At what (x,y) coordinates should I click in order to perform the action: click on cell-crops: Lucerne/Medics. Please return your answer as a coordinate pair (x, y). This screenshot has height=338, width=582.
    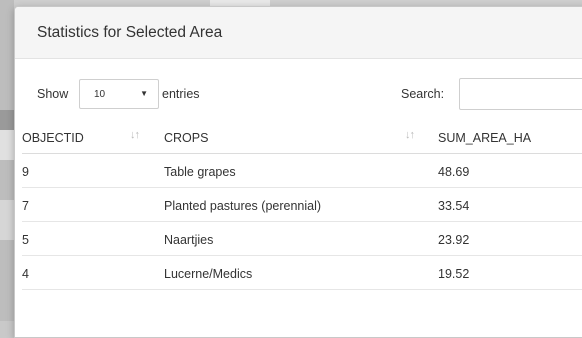
    Looking at the image, I should click on (208, 274).